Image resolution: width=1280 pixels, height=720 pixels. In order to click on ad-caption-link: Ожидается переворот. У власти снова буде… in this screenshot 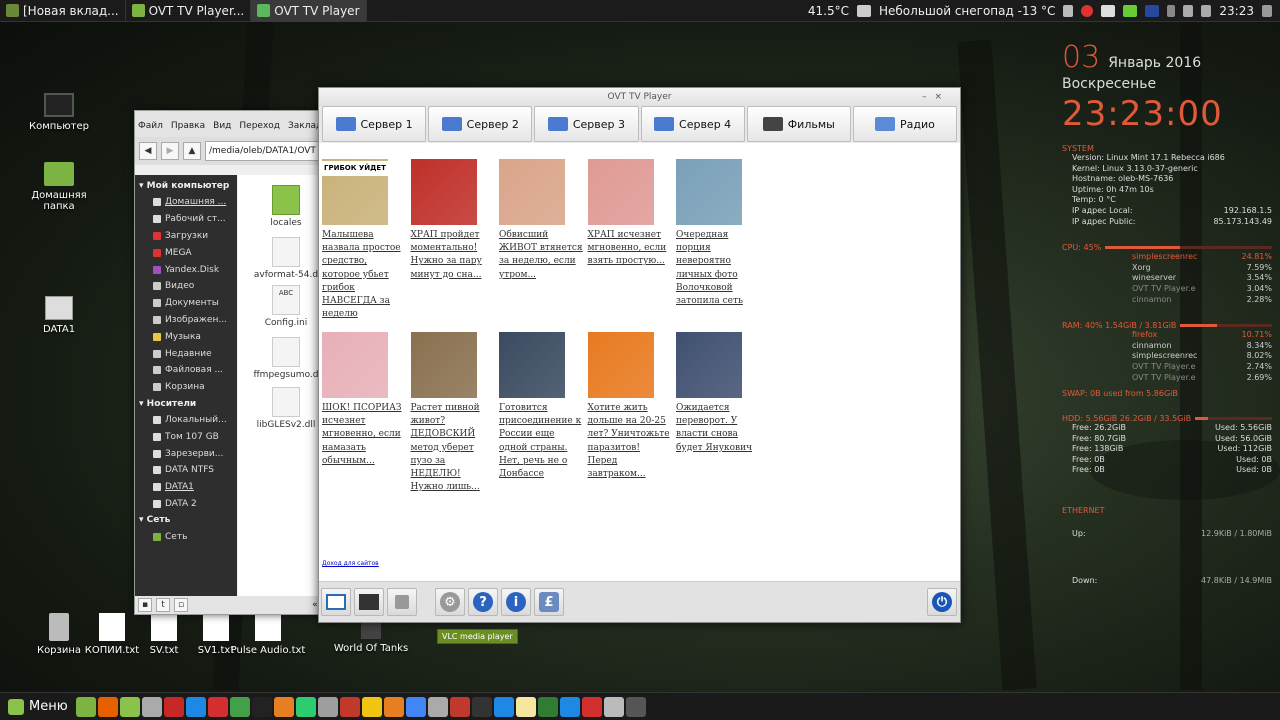, I will do `click(718, 428)`.